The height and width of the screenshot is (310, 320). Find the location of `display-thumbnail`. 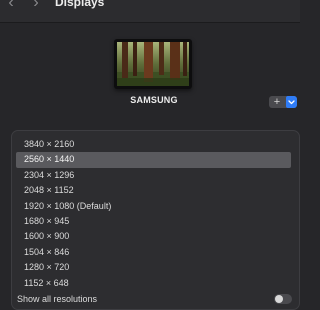

display-thumbnail is located at coordinates (153, 64).